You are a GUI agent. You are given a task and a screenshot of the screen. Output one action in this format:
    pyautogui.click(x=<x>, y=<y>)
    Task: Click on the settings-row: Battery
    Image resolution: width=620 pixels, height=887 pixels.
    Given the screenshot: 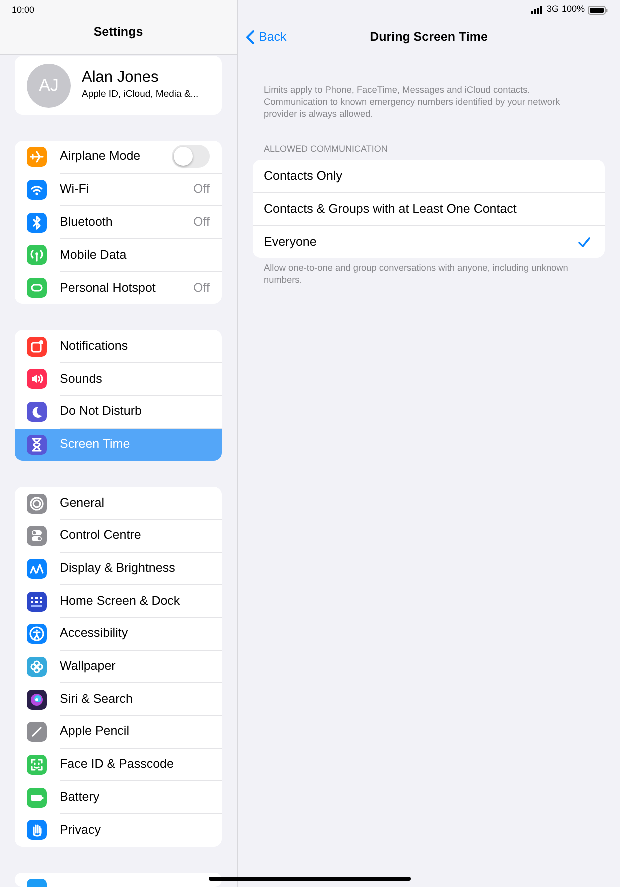 What is the action you would take?
    pyautogui.click(x=118, y=797)
    